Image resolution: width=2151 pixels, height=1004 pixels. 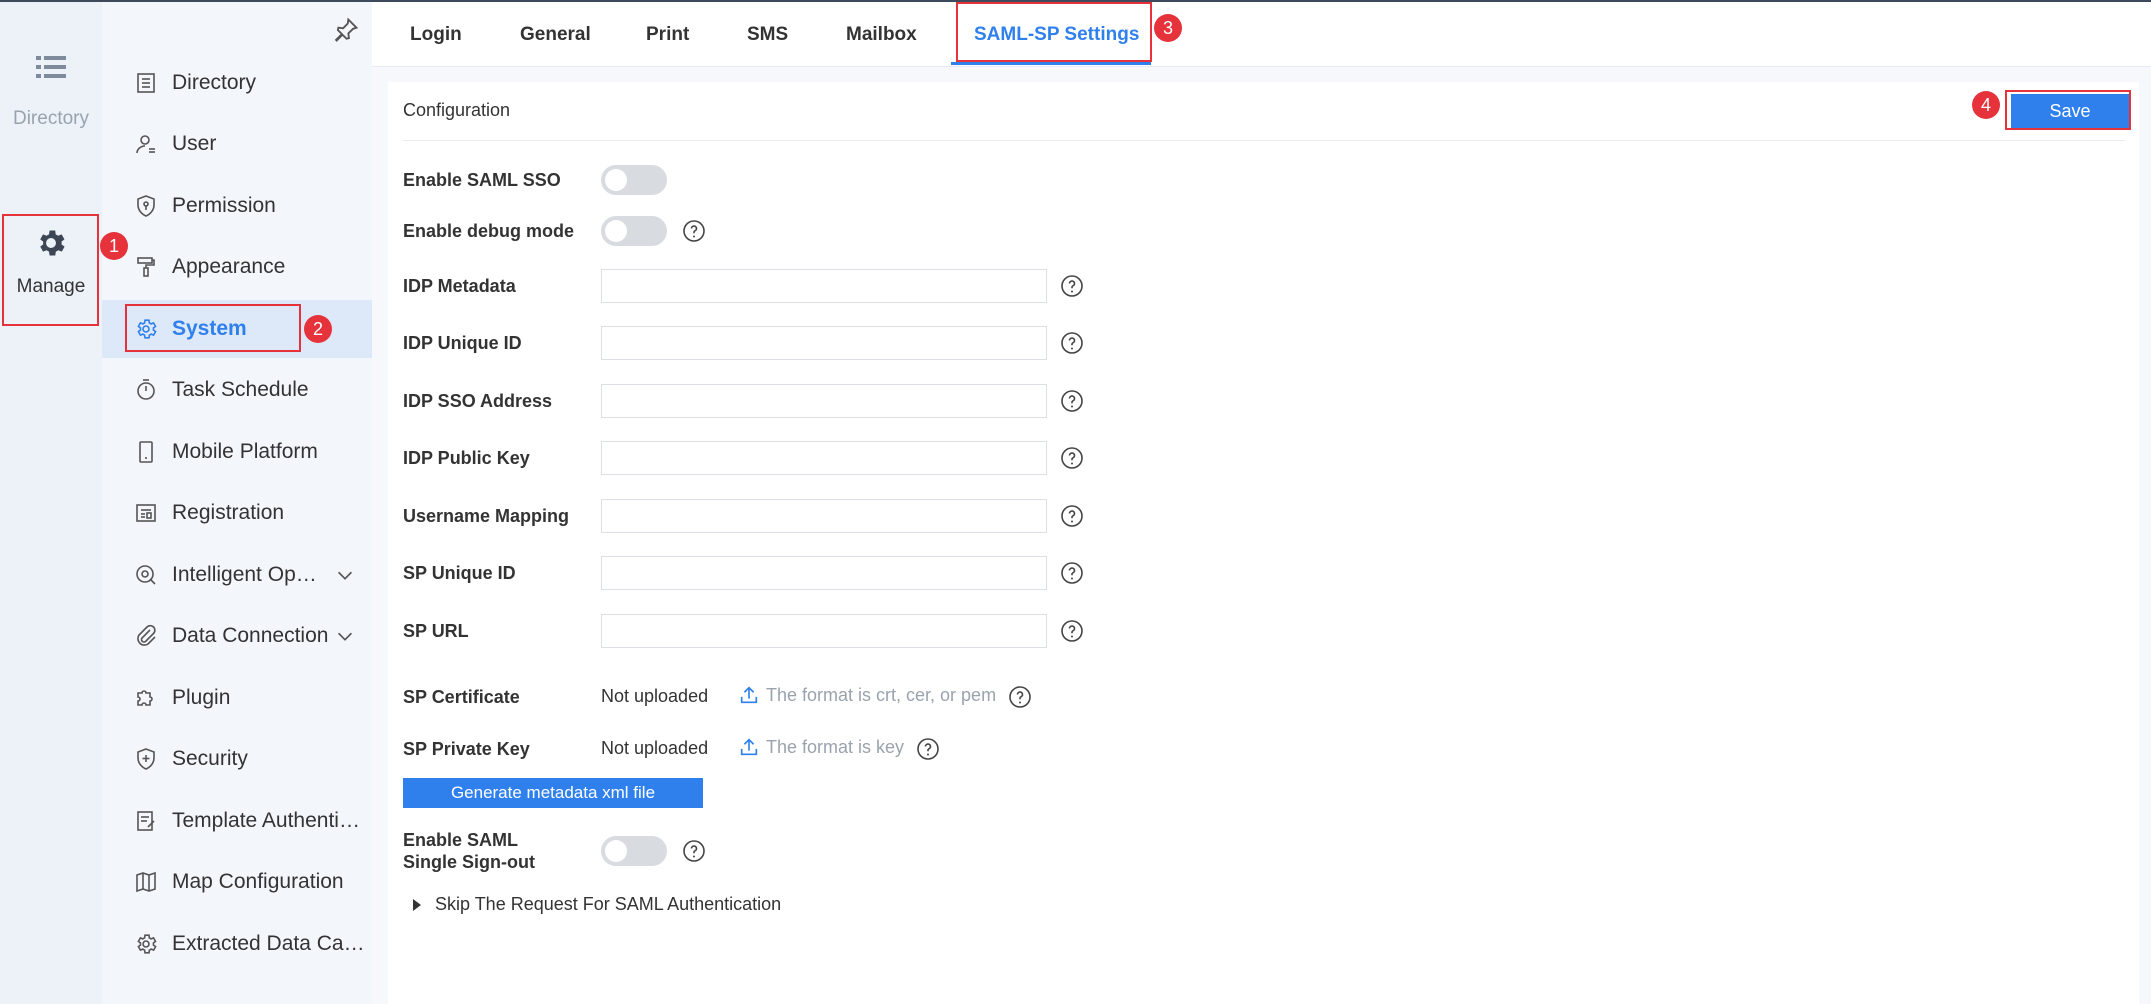 I want to click on sidebar-item-label: System, so click(x=209, y=328).